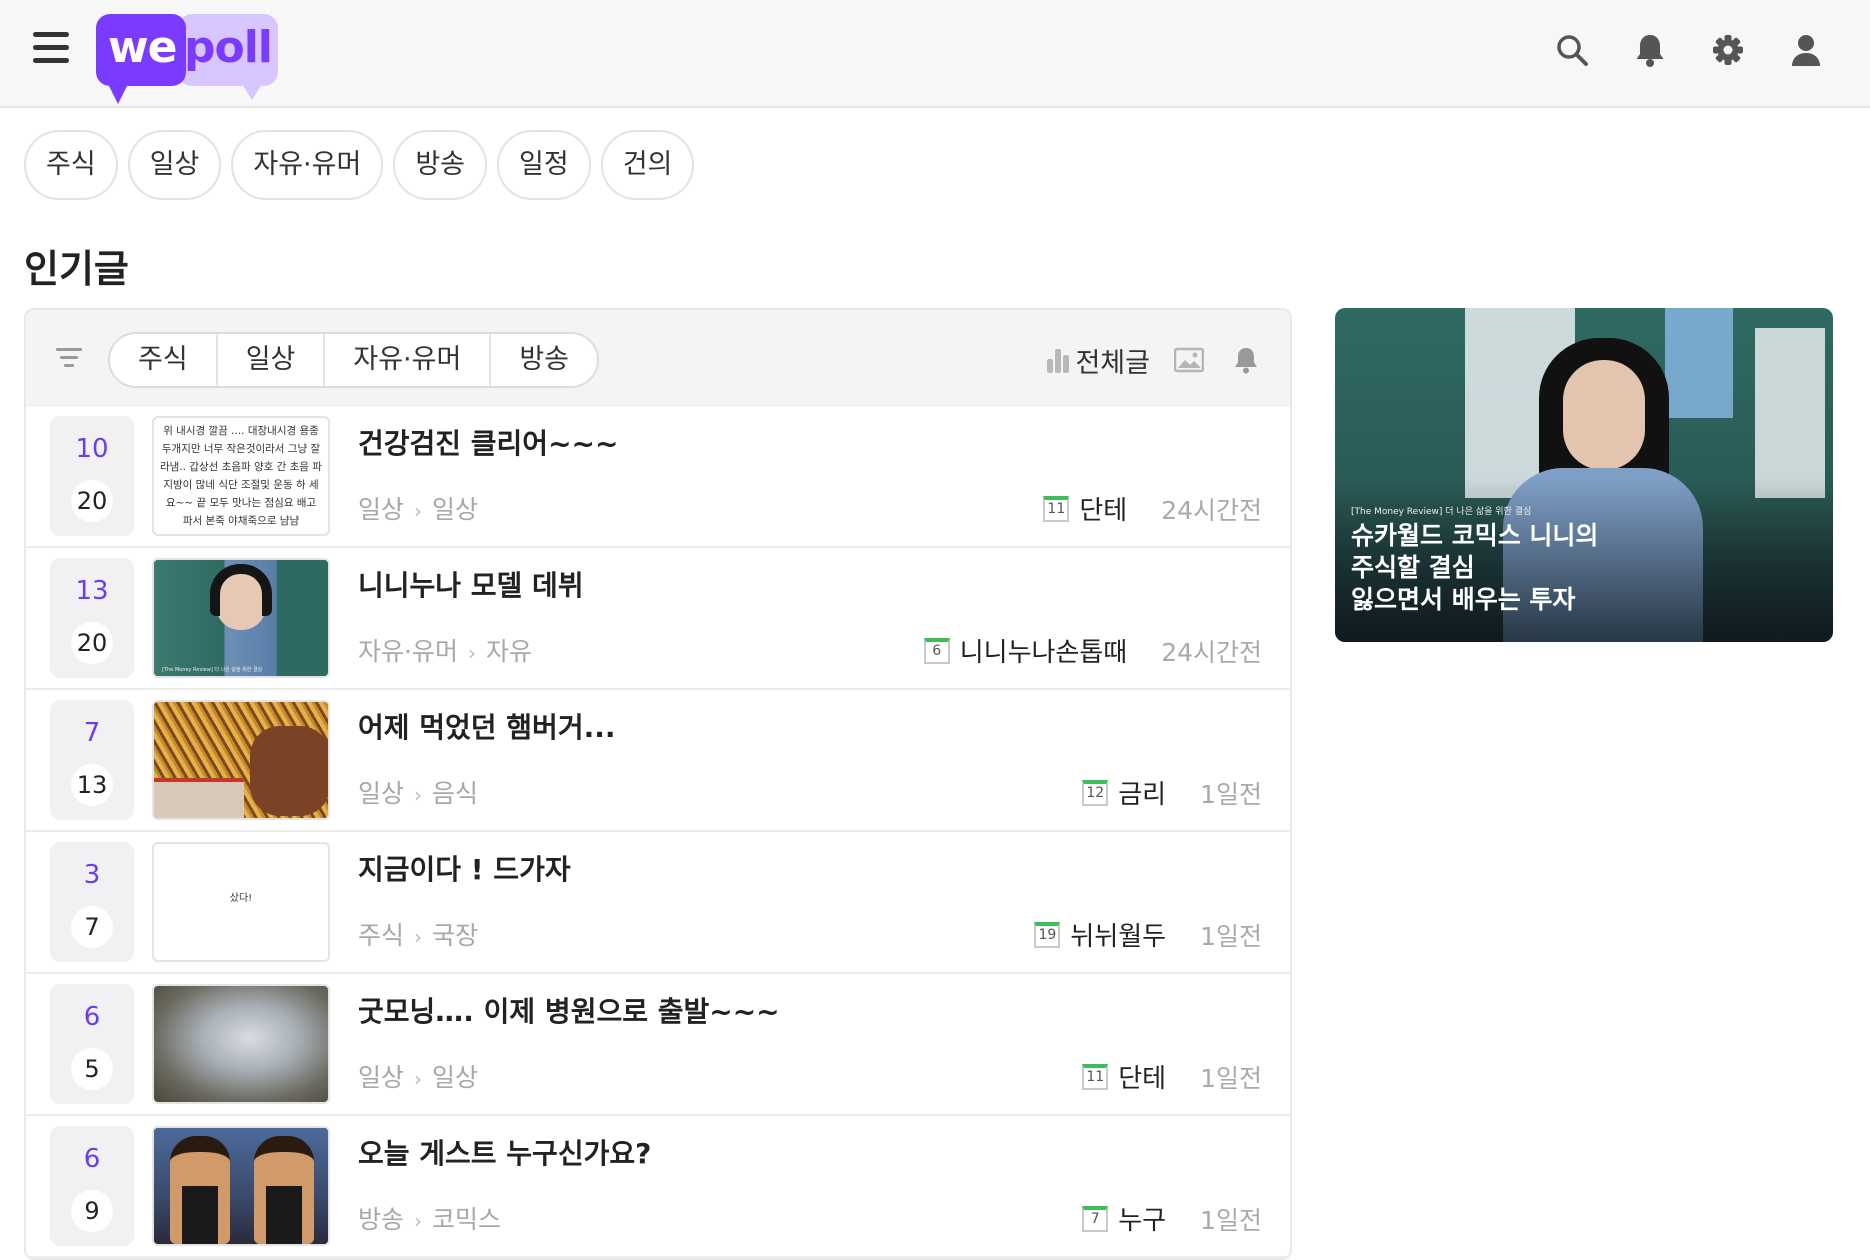  Describe the element at coordinates (142, 47) in the screenshot. I see `logo-we-text: we` at that location.